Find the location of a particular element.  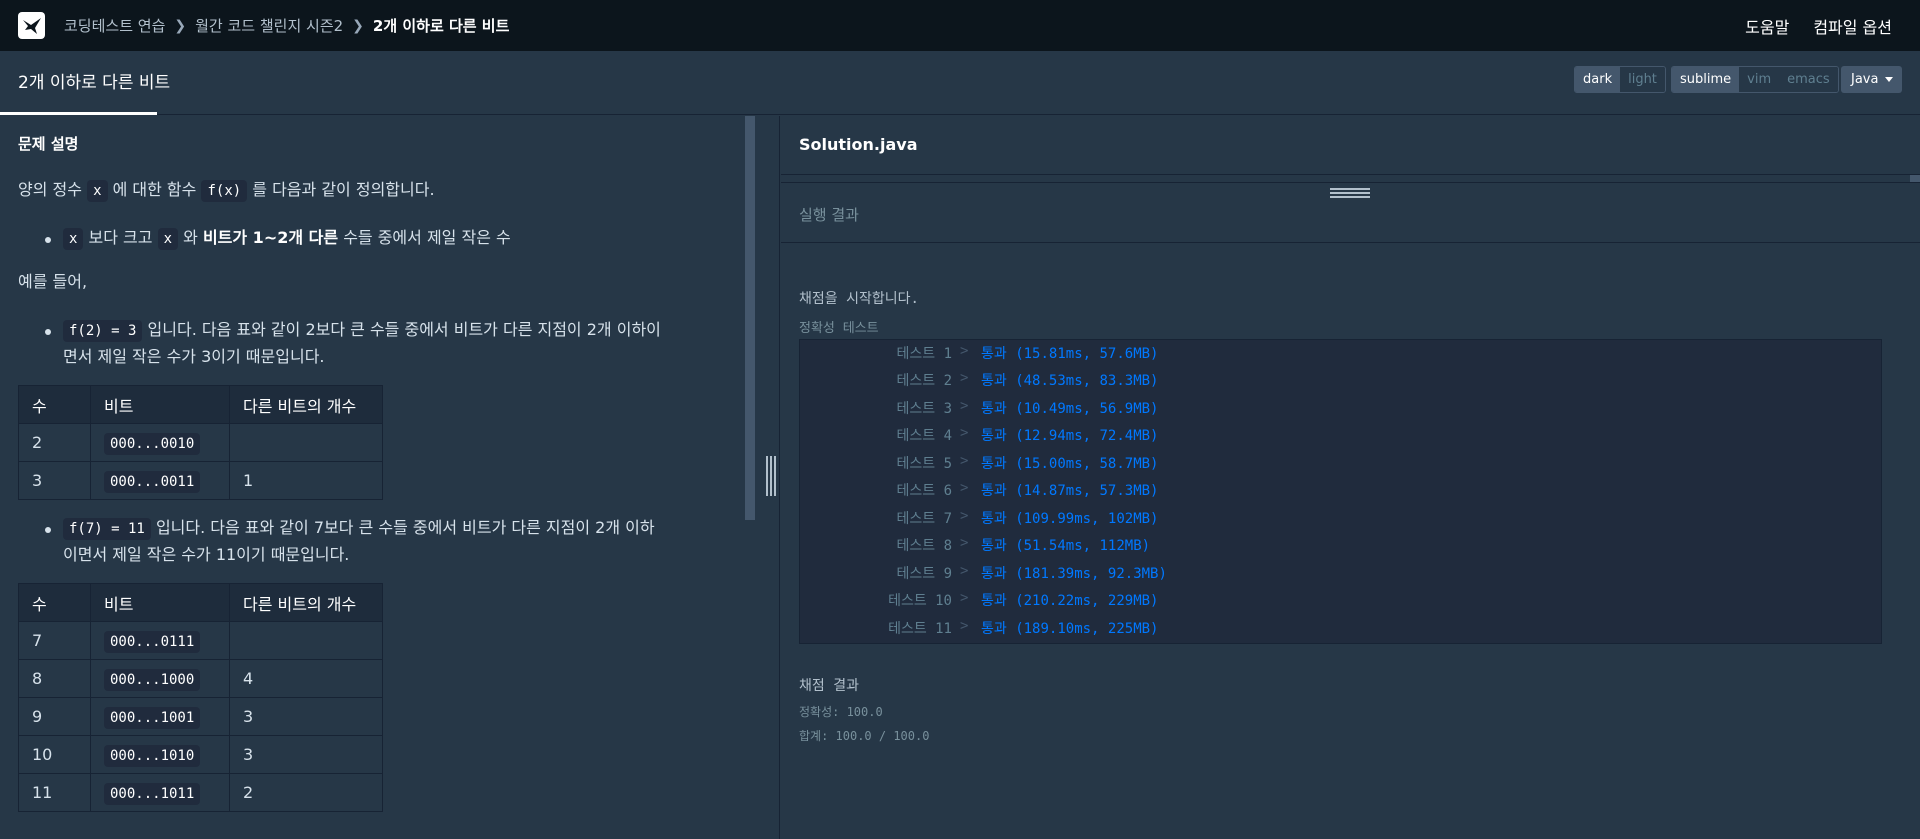

test-row: 테스트 4 > 통과 (12.94ms, 72.4MB) is located at coordinates (1341, 436).